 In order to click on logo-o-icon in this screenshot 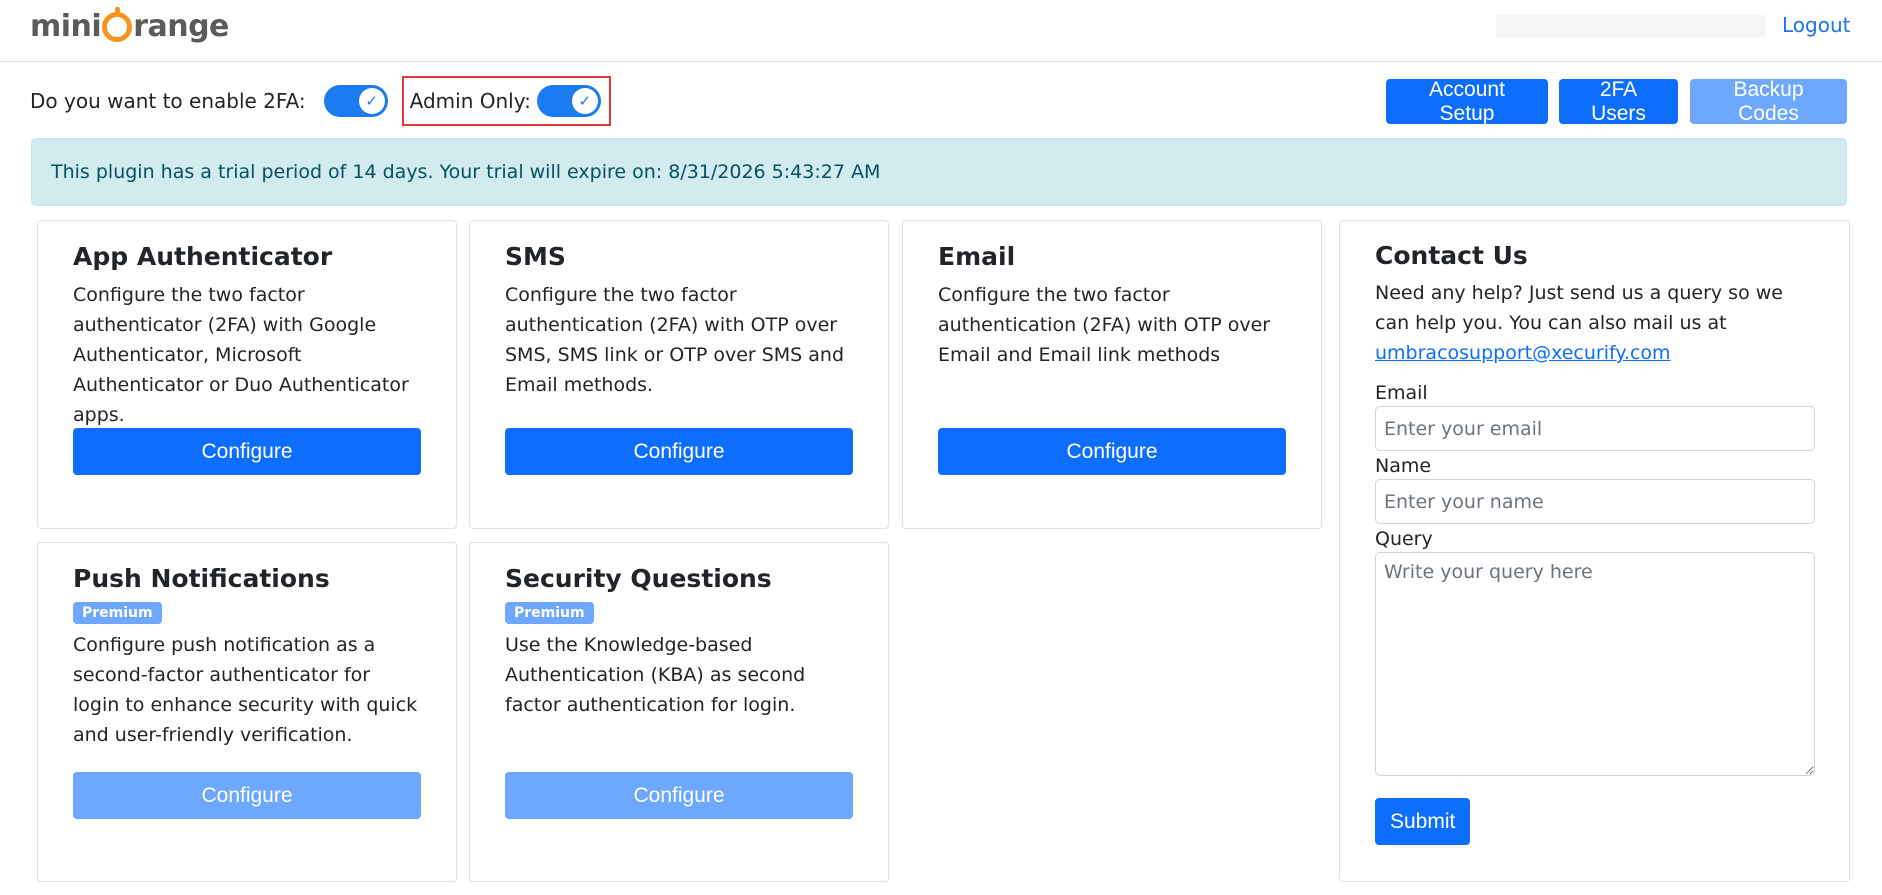, I will do `click(117, 24)`.